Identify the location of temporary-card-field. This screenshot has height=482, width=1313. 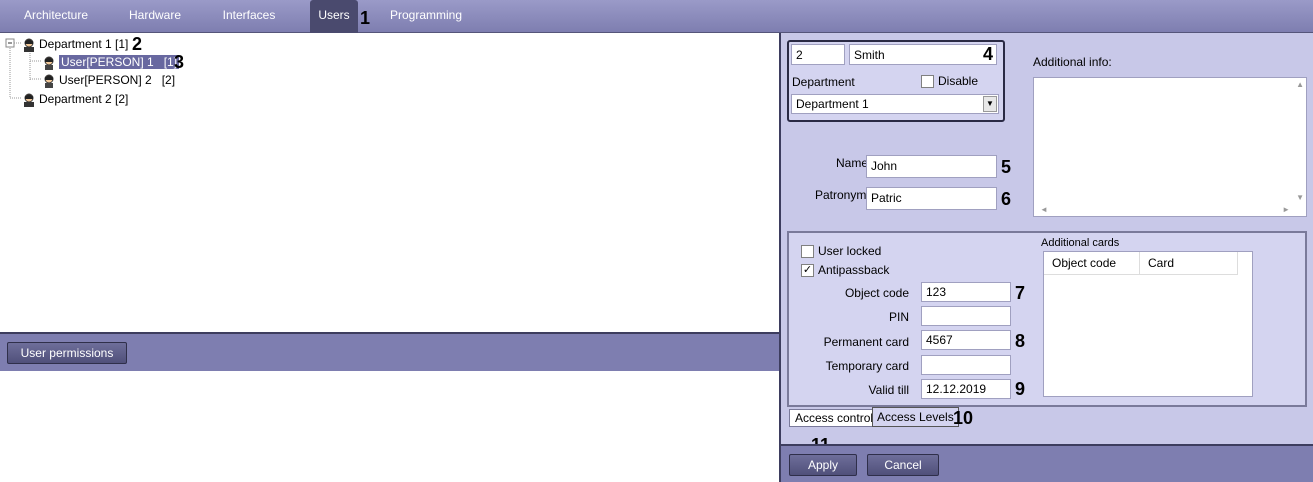
(966, 365).